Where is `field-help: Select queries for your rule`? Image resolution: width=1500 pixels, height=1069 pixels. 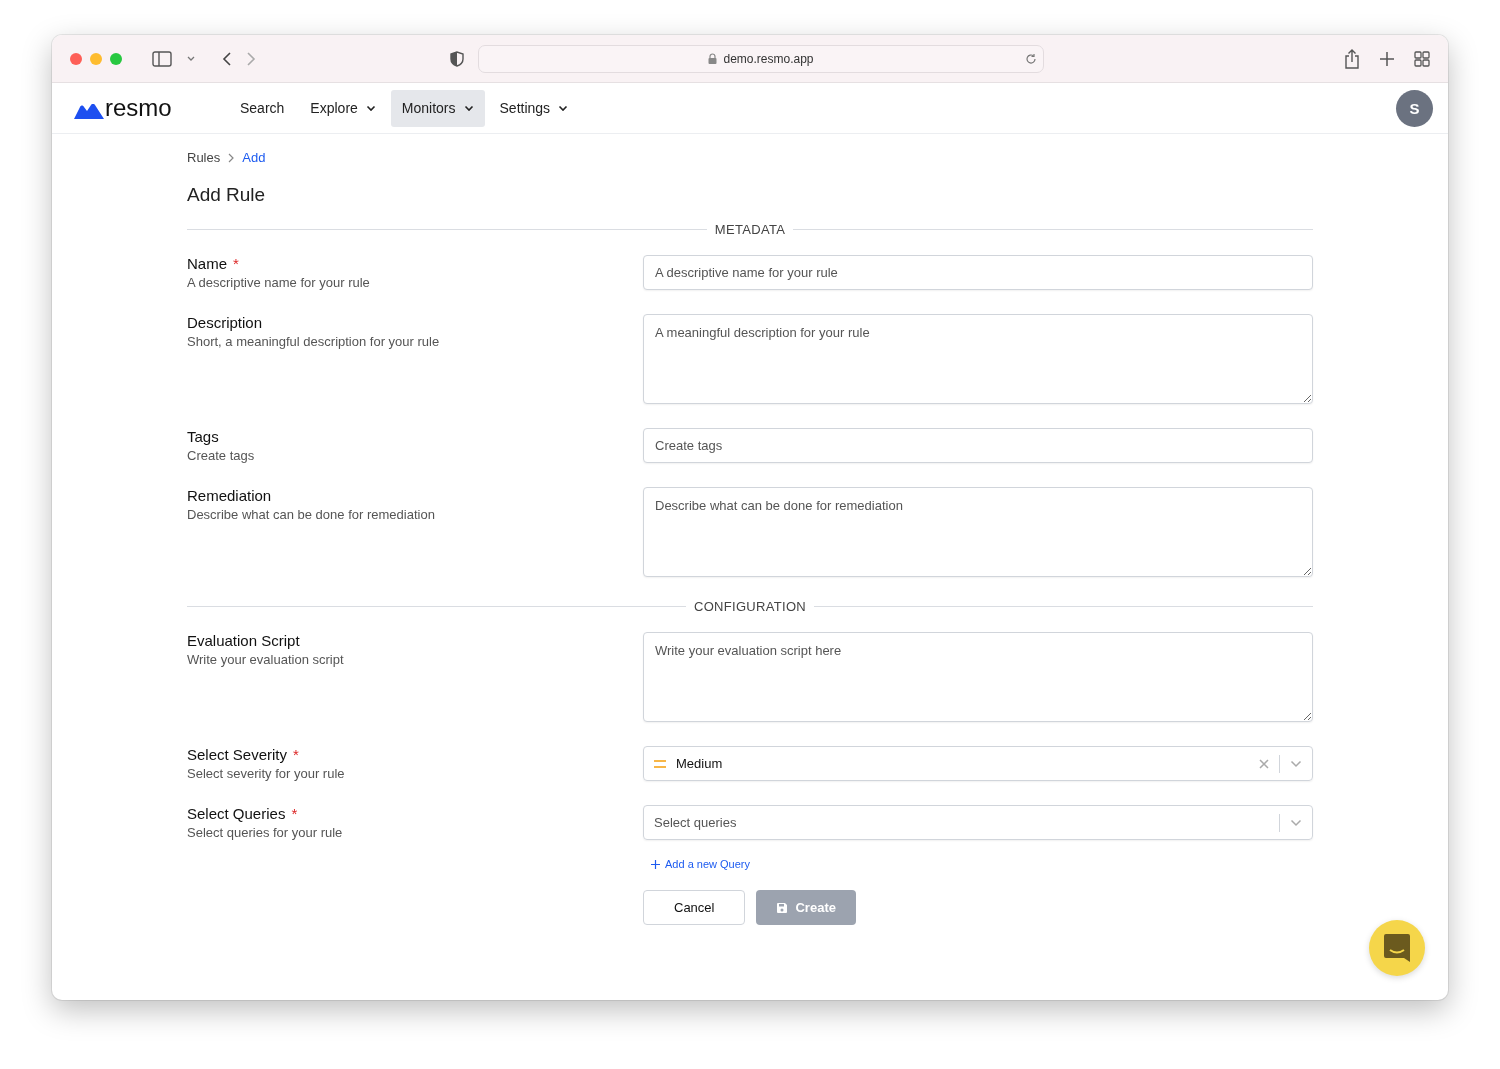 field-help: Select queries for your rule is located at coordinates (265, 832).